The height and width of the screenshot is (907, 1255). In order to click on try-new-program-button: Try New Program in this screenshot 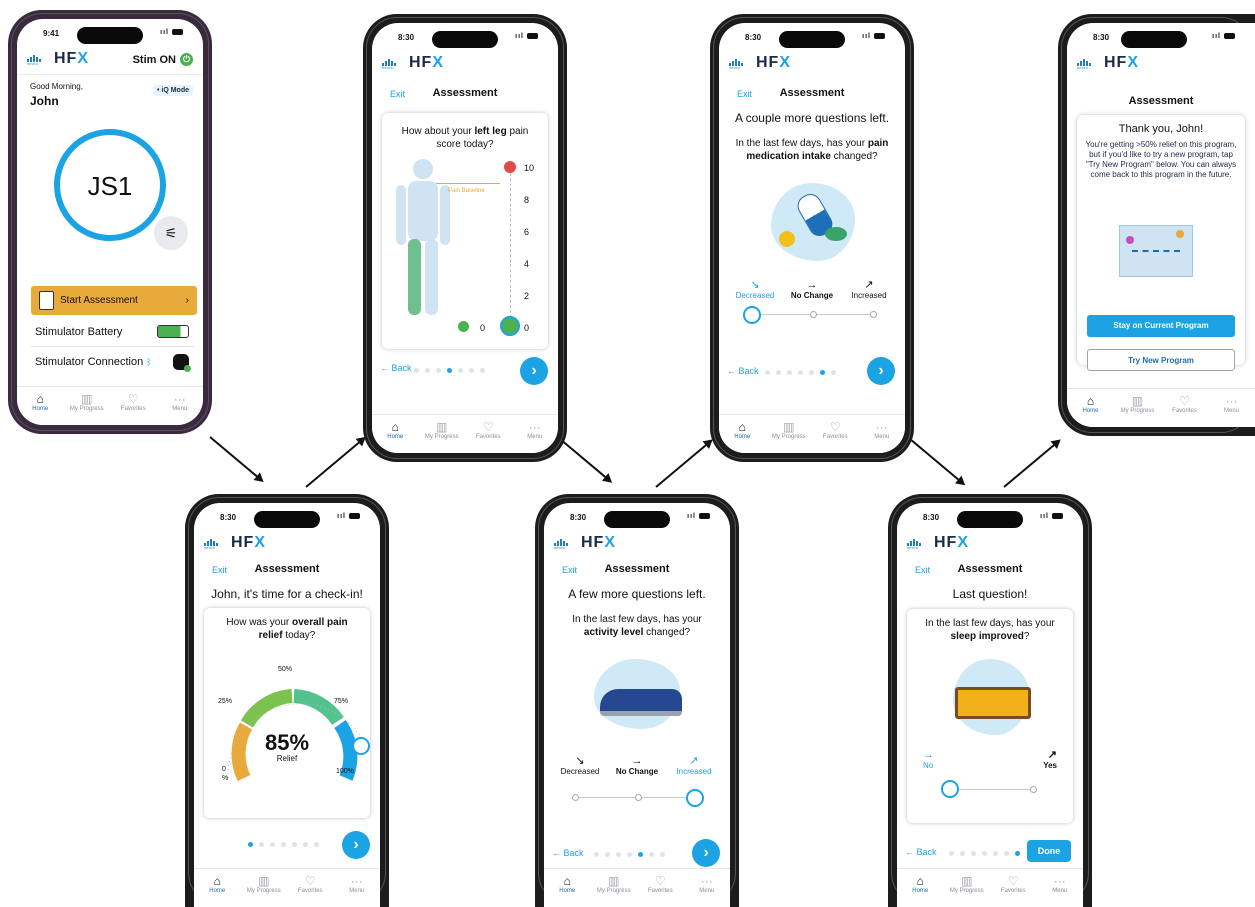, I will do `click(1161, 360)`.